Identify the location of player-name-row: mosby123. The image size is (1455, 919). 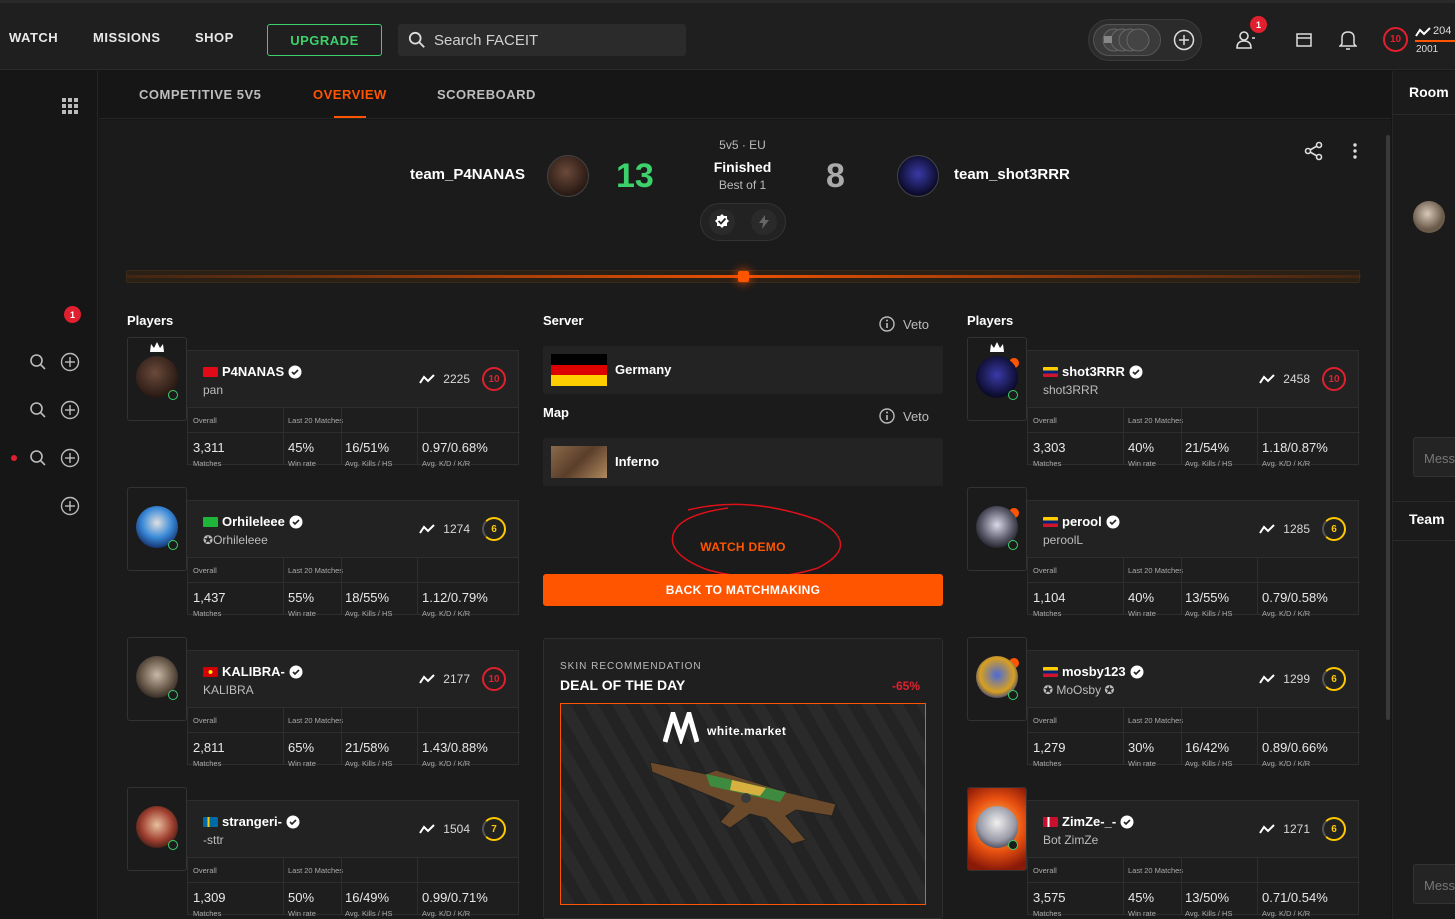
(1093, 671).